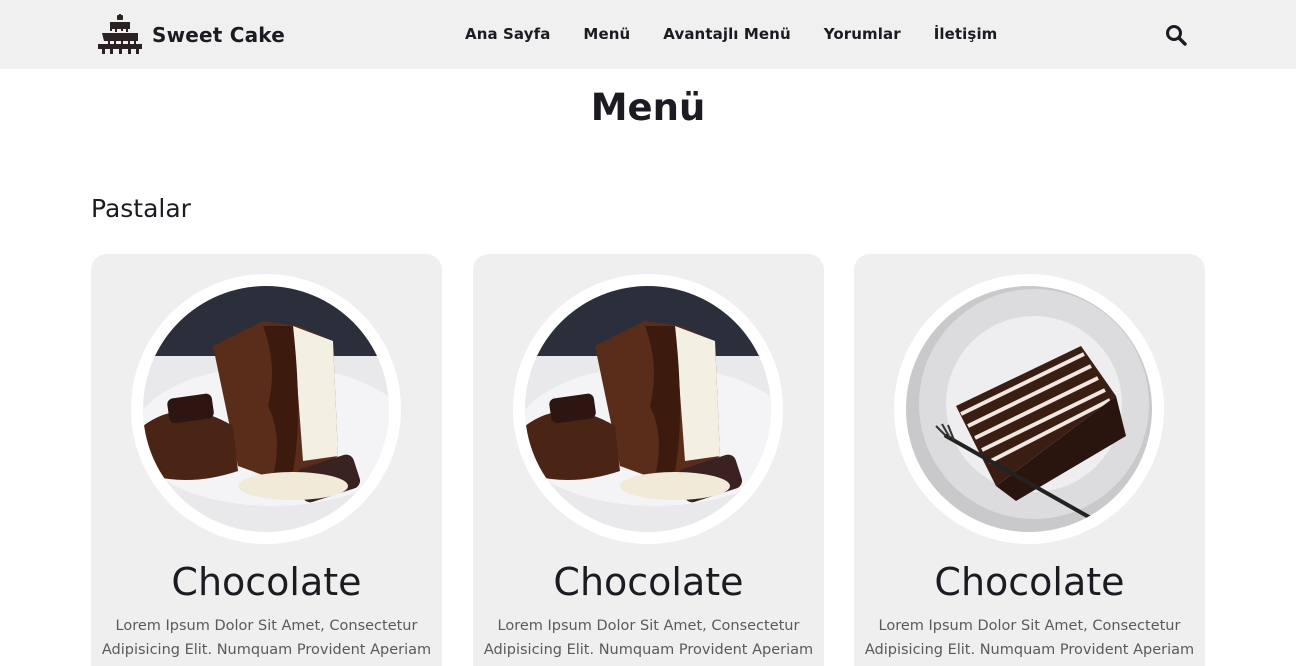 This screenshot has width=1305, height=666. Describe the element at coordinates (966, 34) in the screenshot. I see `nav-item-iletisim: İletişim` at that location.